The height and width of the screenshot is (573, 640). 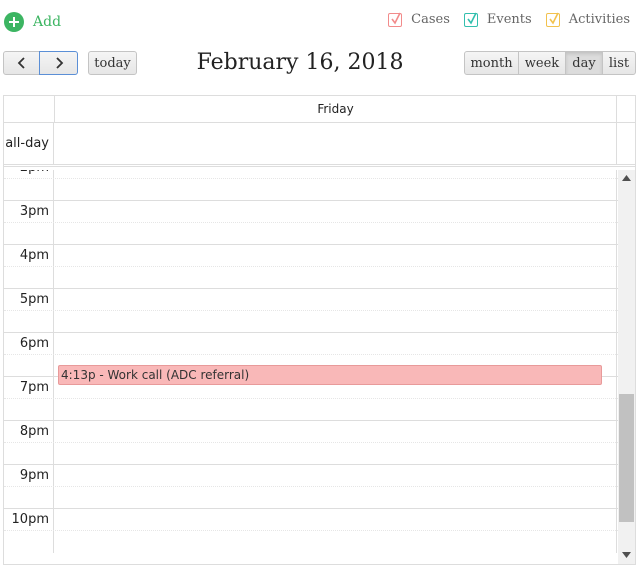 What do you see at coordinates (29, 109) in the screenshot?
I see `header-axis` at bounding box center [29, 109].